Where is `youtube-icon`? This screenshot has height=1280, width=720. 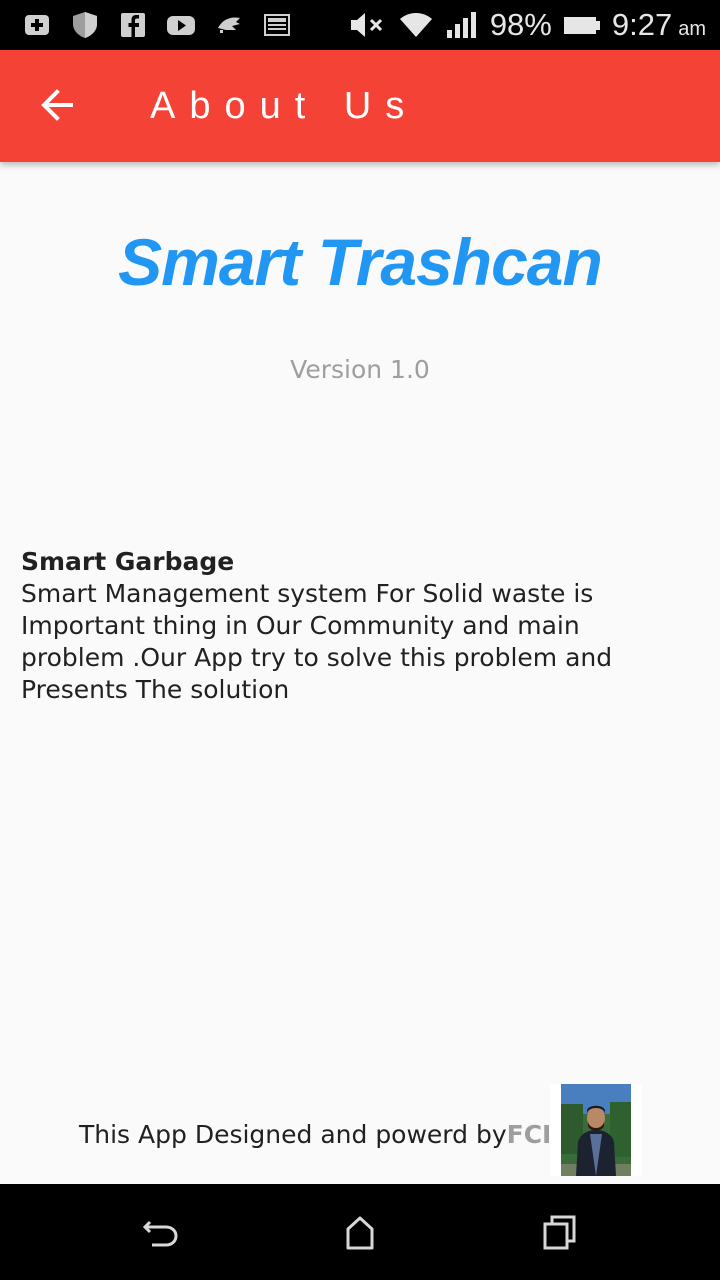 youtube-icon is located at coordinates (181, 25).